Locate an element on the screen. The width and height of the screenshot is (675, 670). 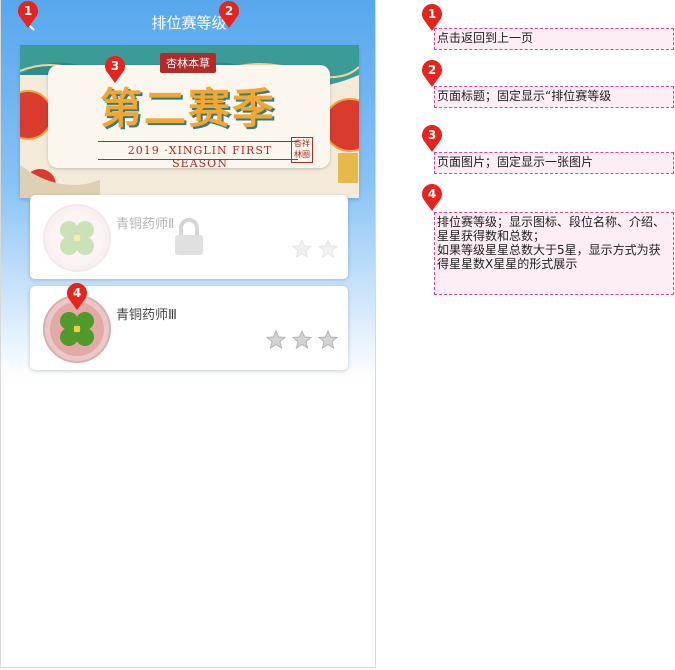
annotation-marker: 1 is located at coordinates (28, 15).